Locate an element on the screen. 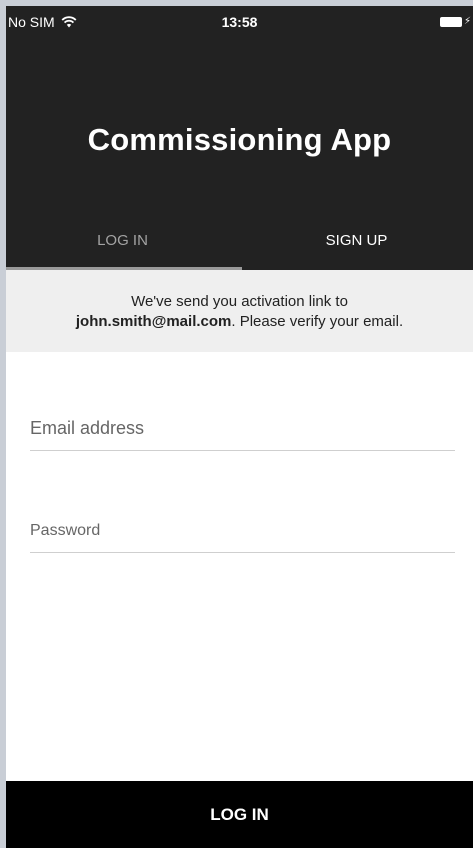 The image size is (473, 848). app-title: Commissioning App is located at coordinates (239, 139).